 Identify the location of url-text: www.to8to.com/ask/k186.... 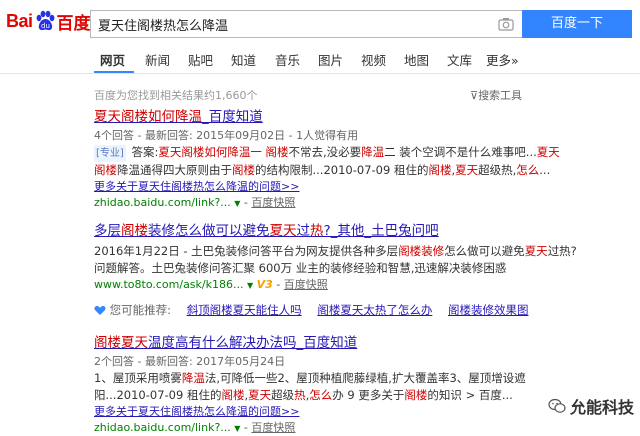
(168, 284).